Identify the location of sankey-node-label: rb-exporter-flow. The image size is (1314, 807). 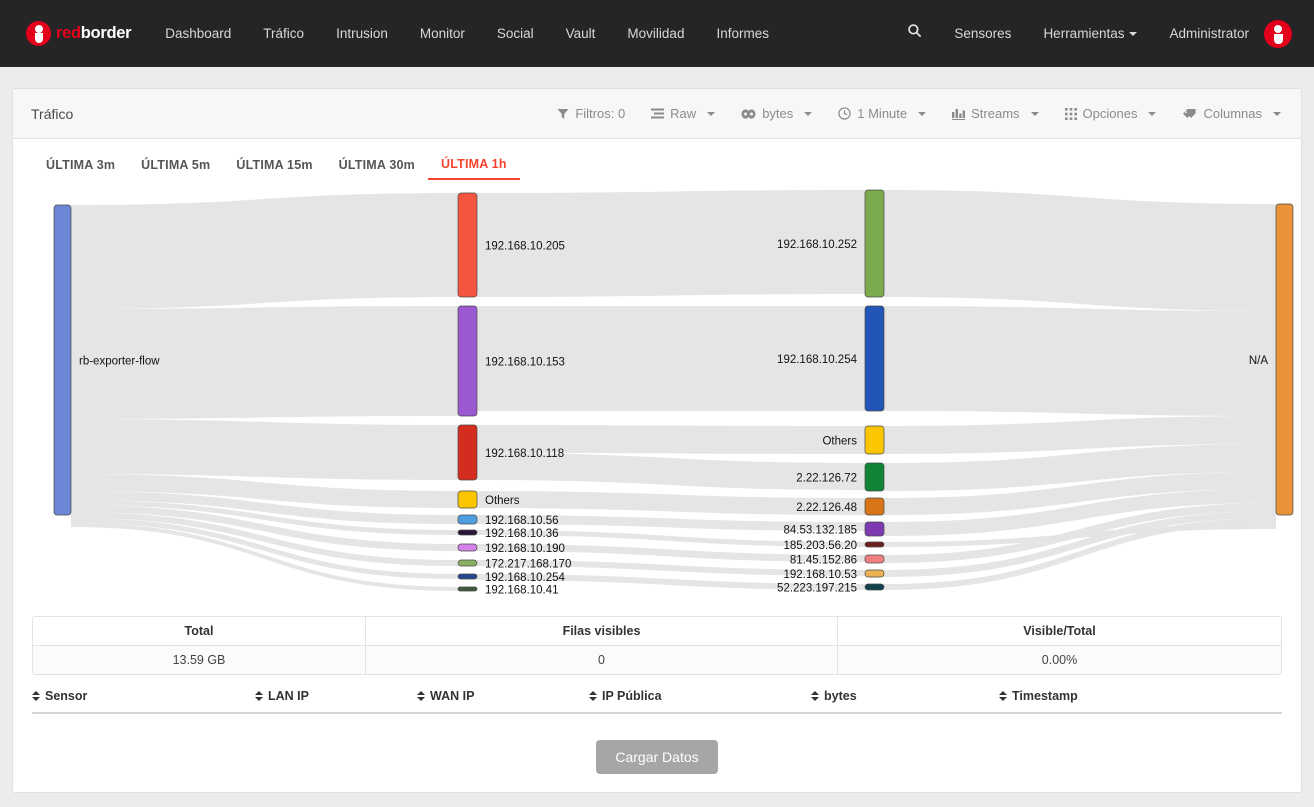
(119, 362).